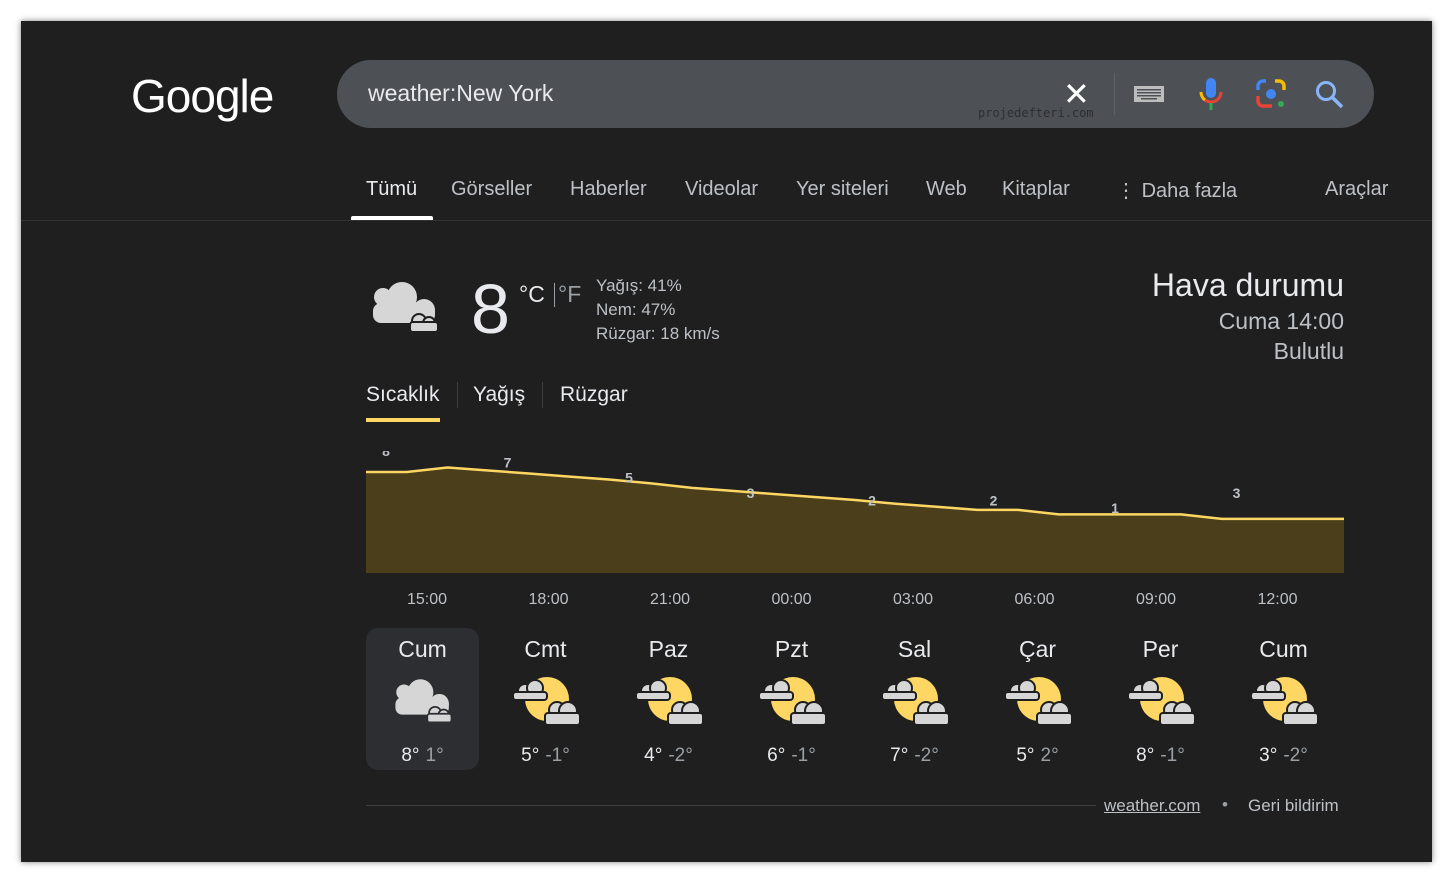  What do you see at coordinates (460, 93) in the screenshot?
I see `search-input: weather:New York` at bounding box center [460, 93].